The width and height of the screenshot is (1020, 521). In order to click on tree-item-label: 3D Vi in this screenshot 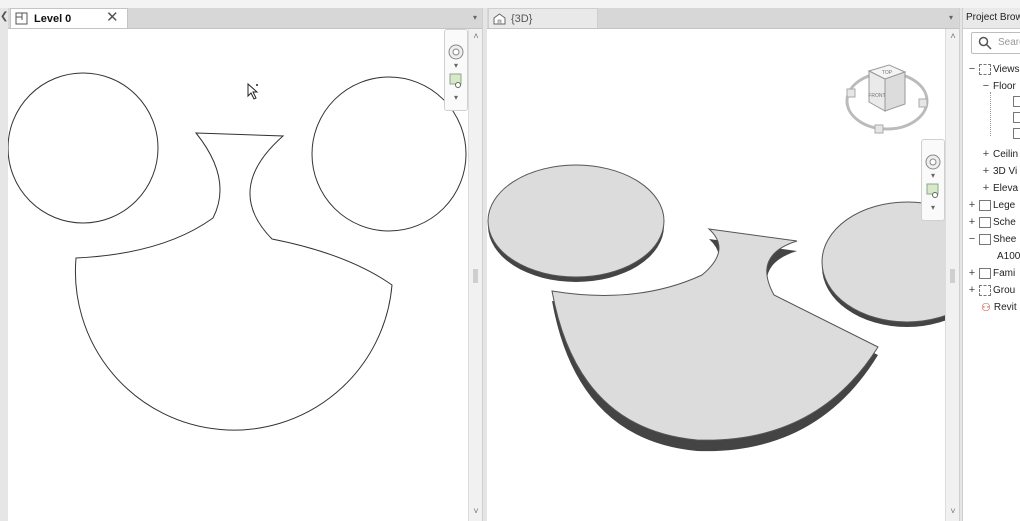, I will do `click(1005, 171)`.